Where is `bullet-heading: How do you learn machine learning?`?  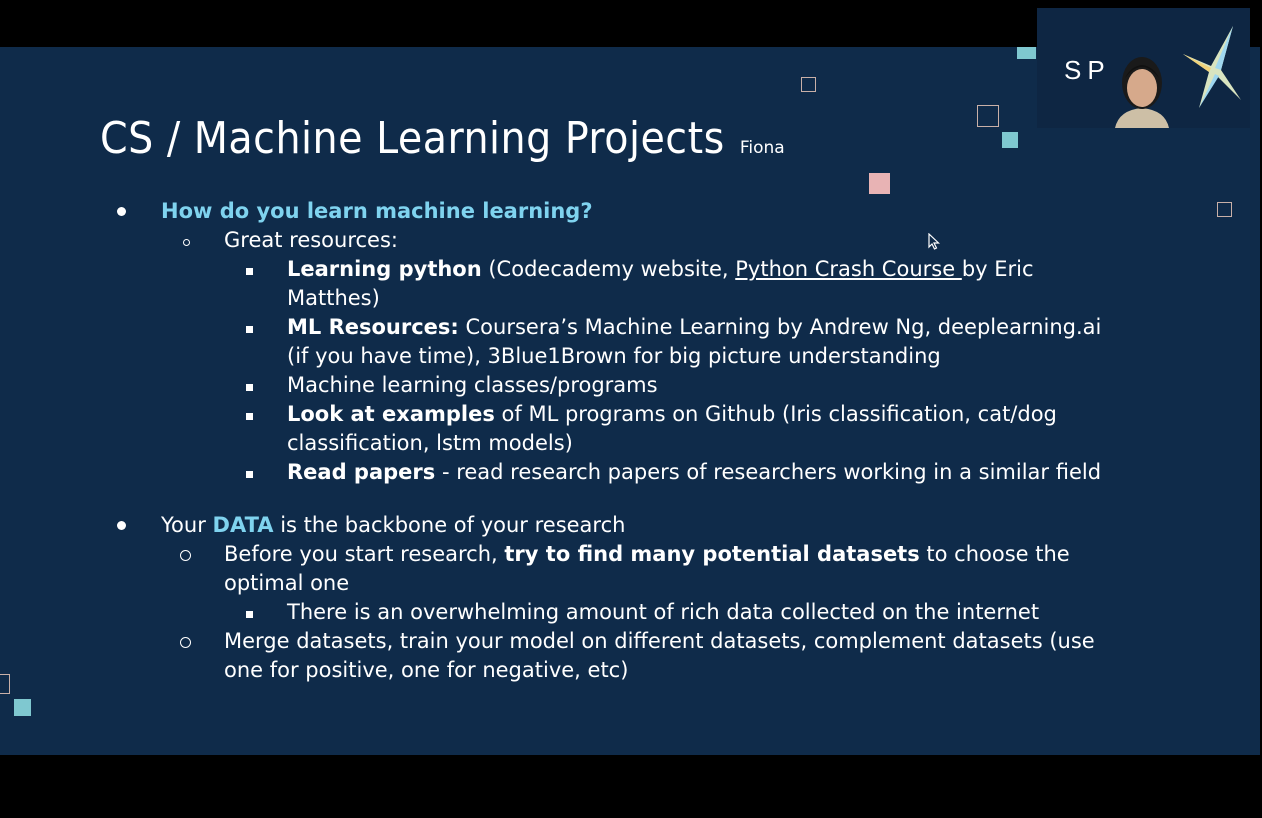
bullet-heading: How do you learn machine learning? is located at coordinates (377, 211).